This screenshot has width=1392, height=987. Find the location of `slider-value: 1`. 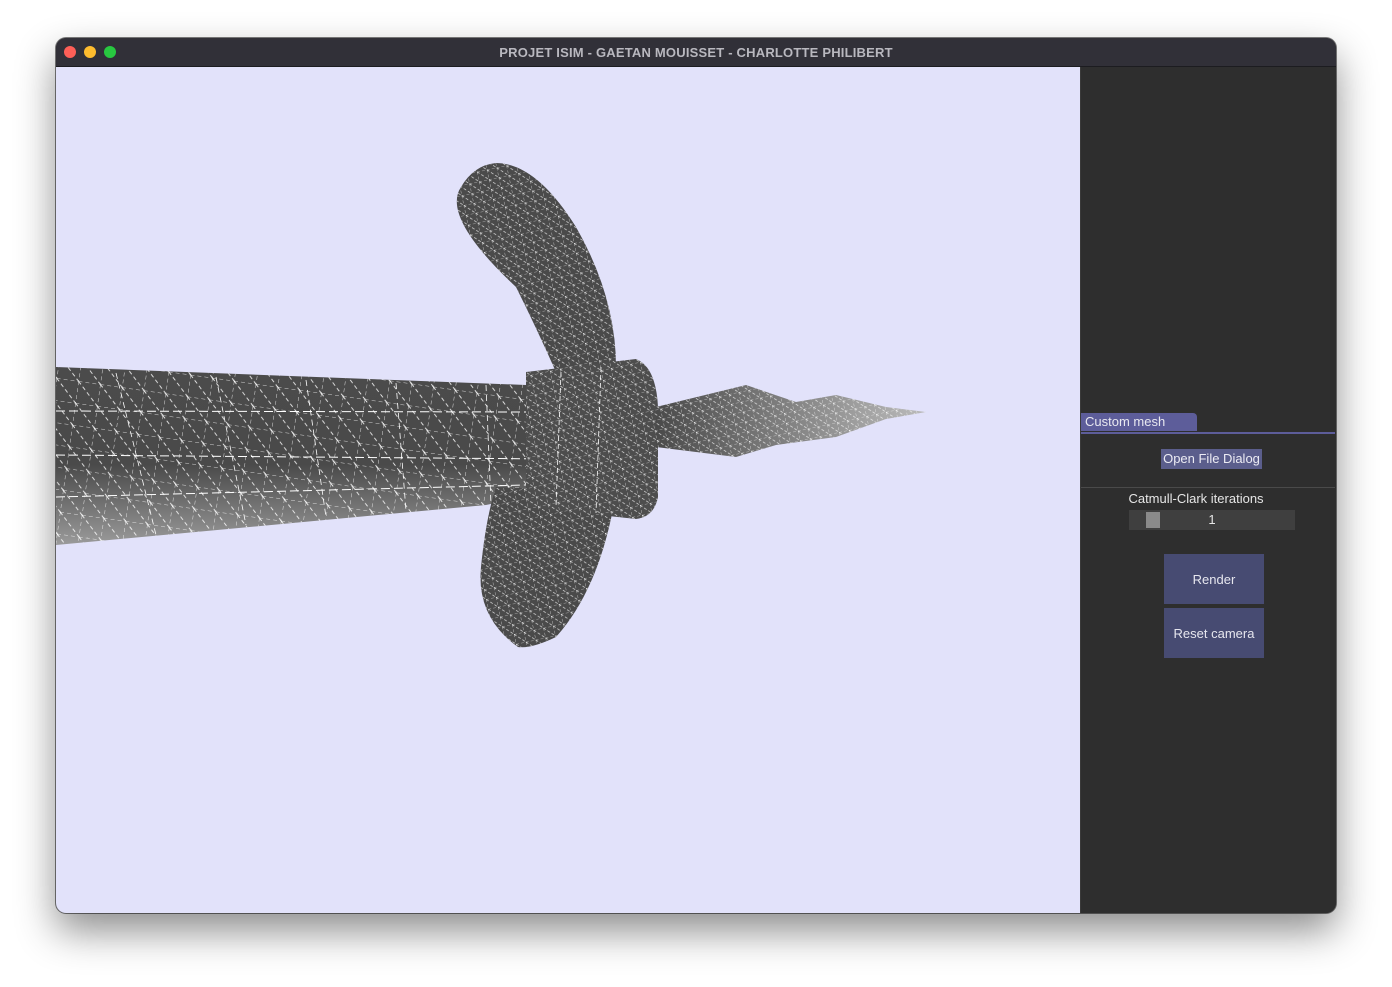

slider-value: 1 is located at coordinates (1212, 519).